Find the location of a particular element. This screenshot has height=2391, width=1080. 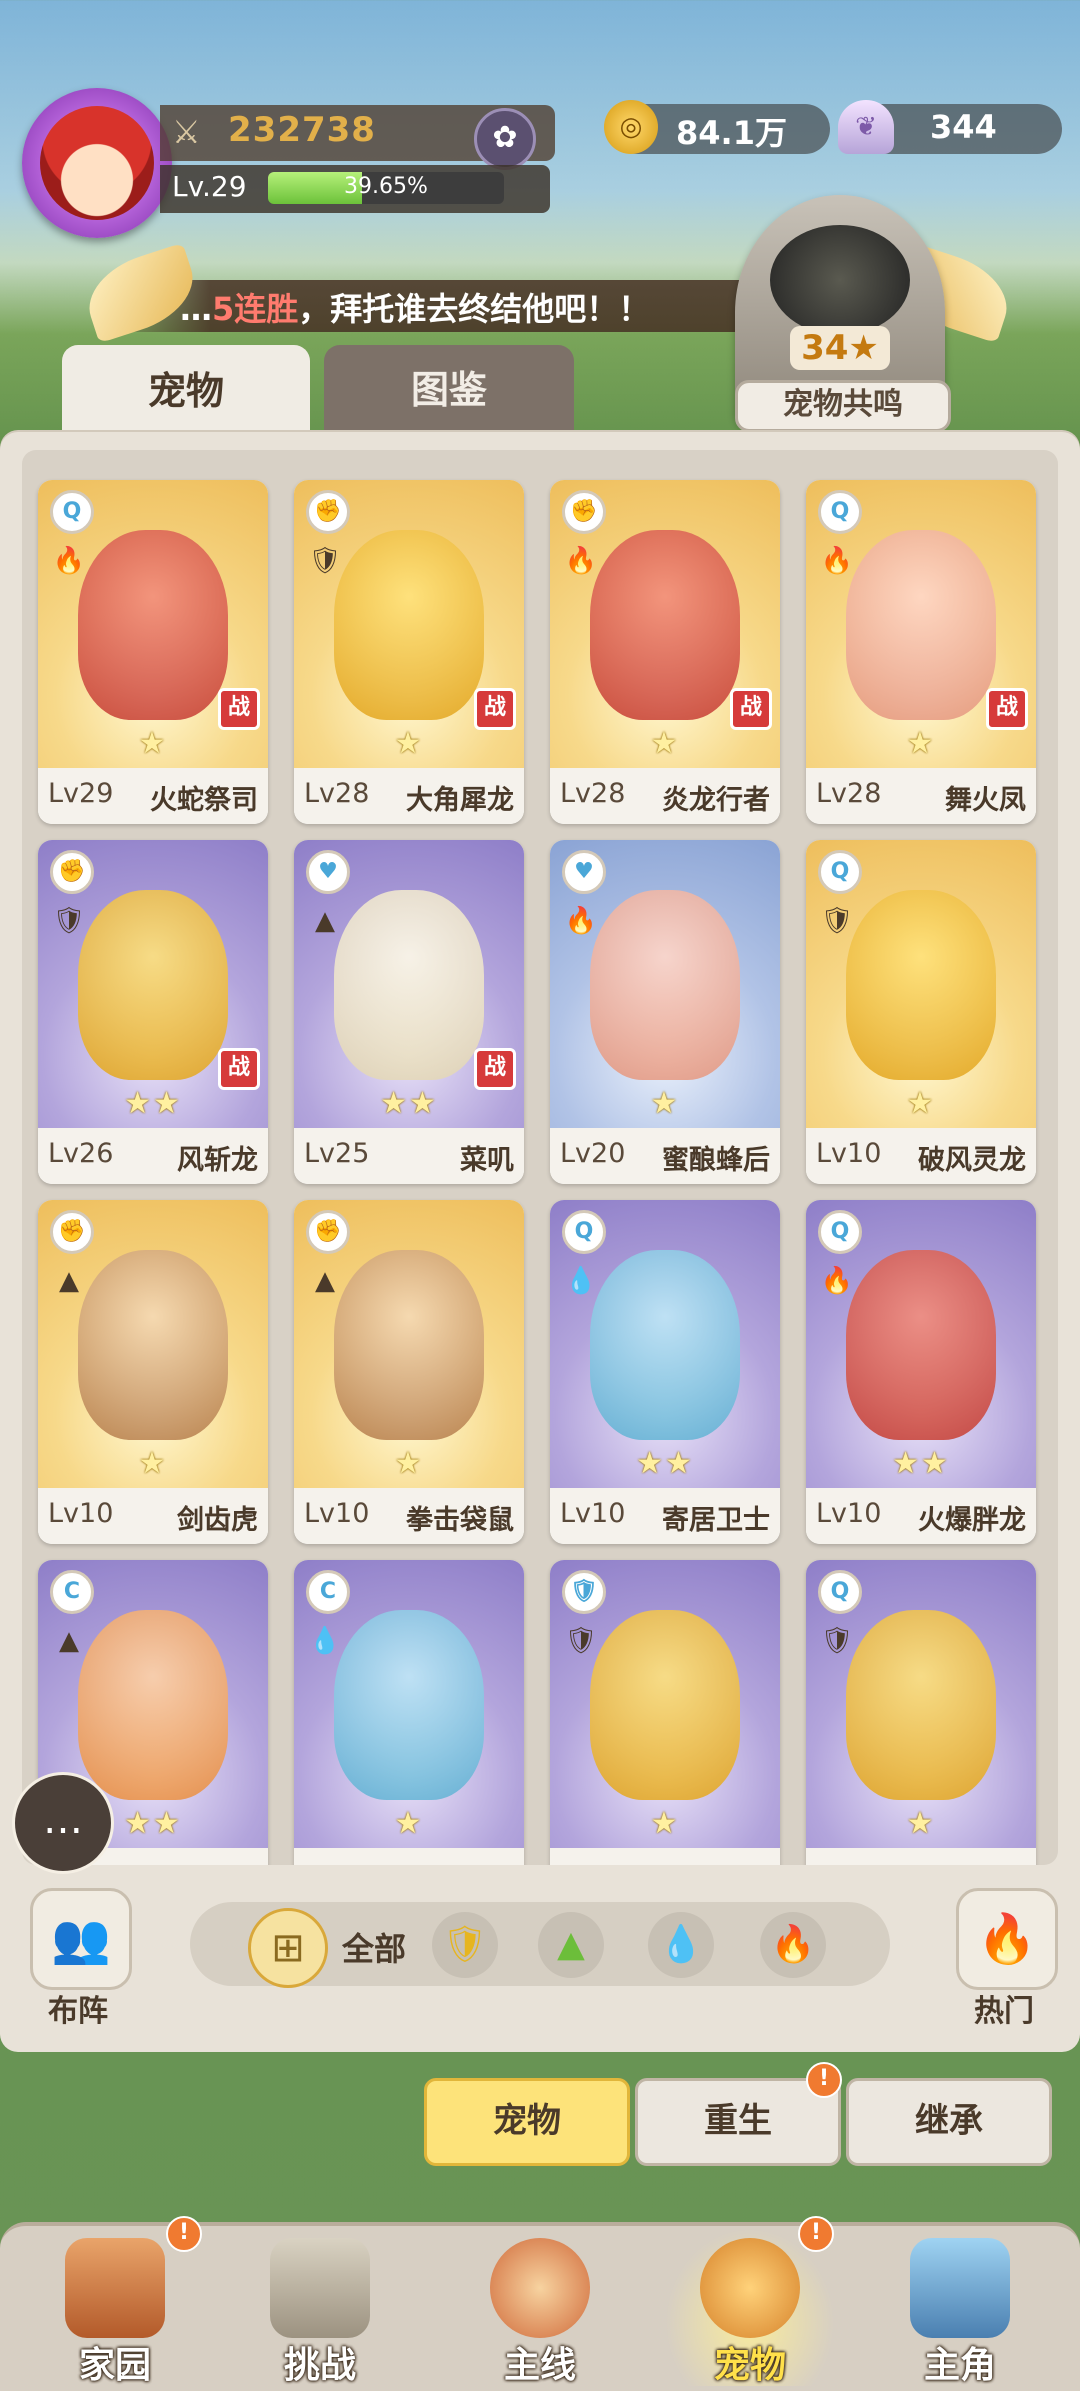

pet-card: Q 💧 ★★ Lv10 寄居卫士 is located at coordinates (665, 1372).